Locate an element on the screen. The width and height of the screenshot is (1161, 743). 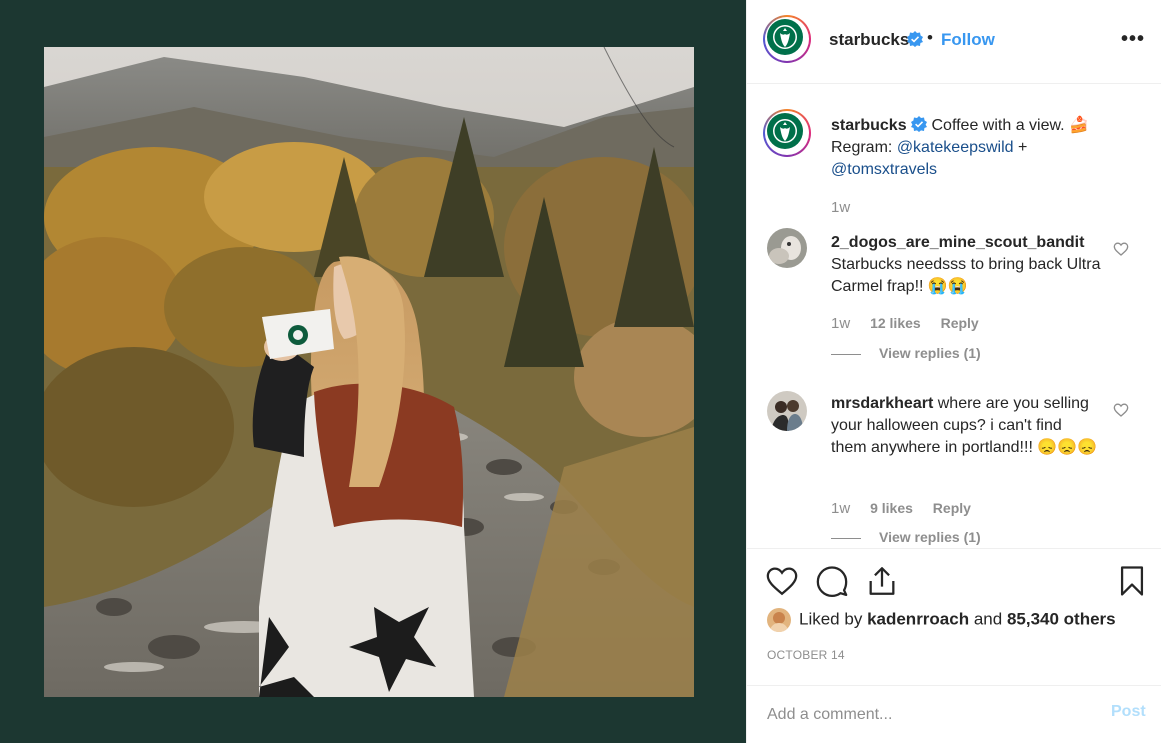
comment-username: mrsdarkheart is located at coordinates (882, 403).